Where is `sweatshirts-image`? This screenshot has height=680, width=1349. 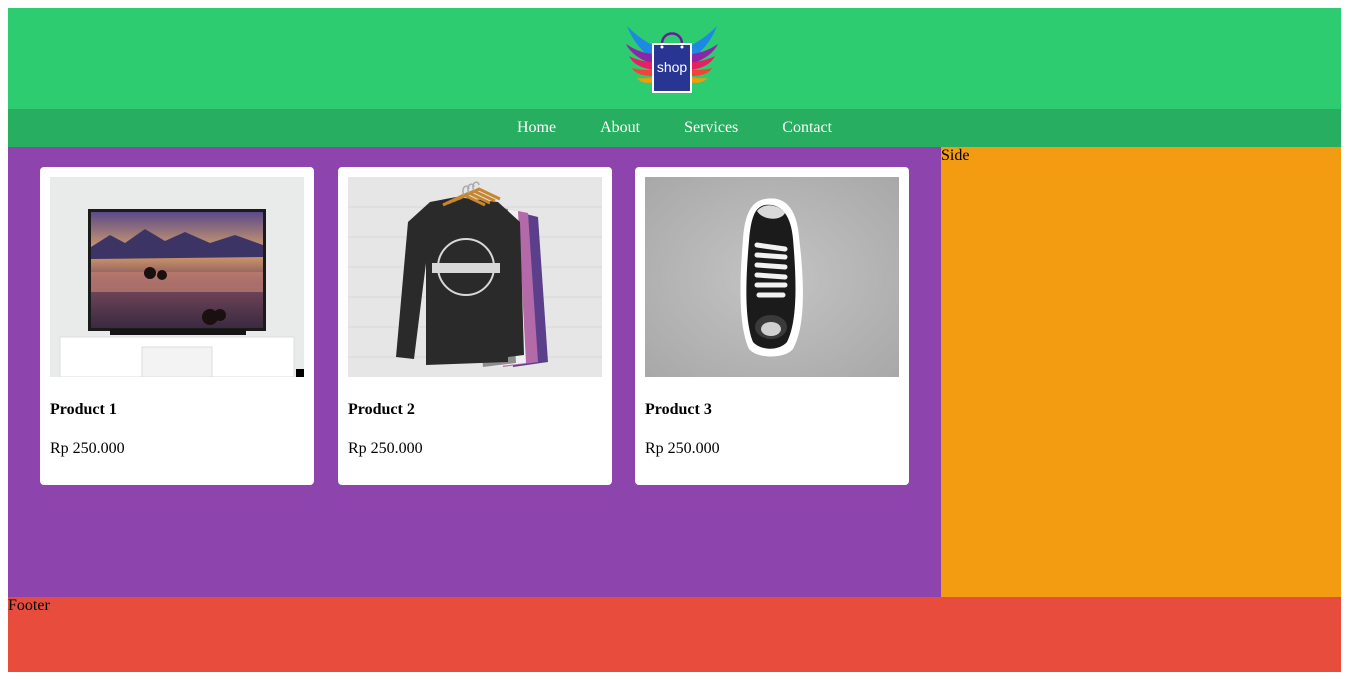
sweatshirts-image is located at coordinates (475, 277).